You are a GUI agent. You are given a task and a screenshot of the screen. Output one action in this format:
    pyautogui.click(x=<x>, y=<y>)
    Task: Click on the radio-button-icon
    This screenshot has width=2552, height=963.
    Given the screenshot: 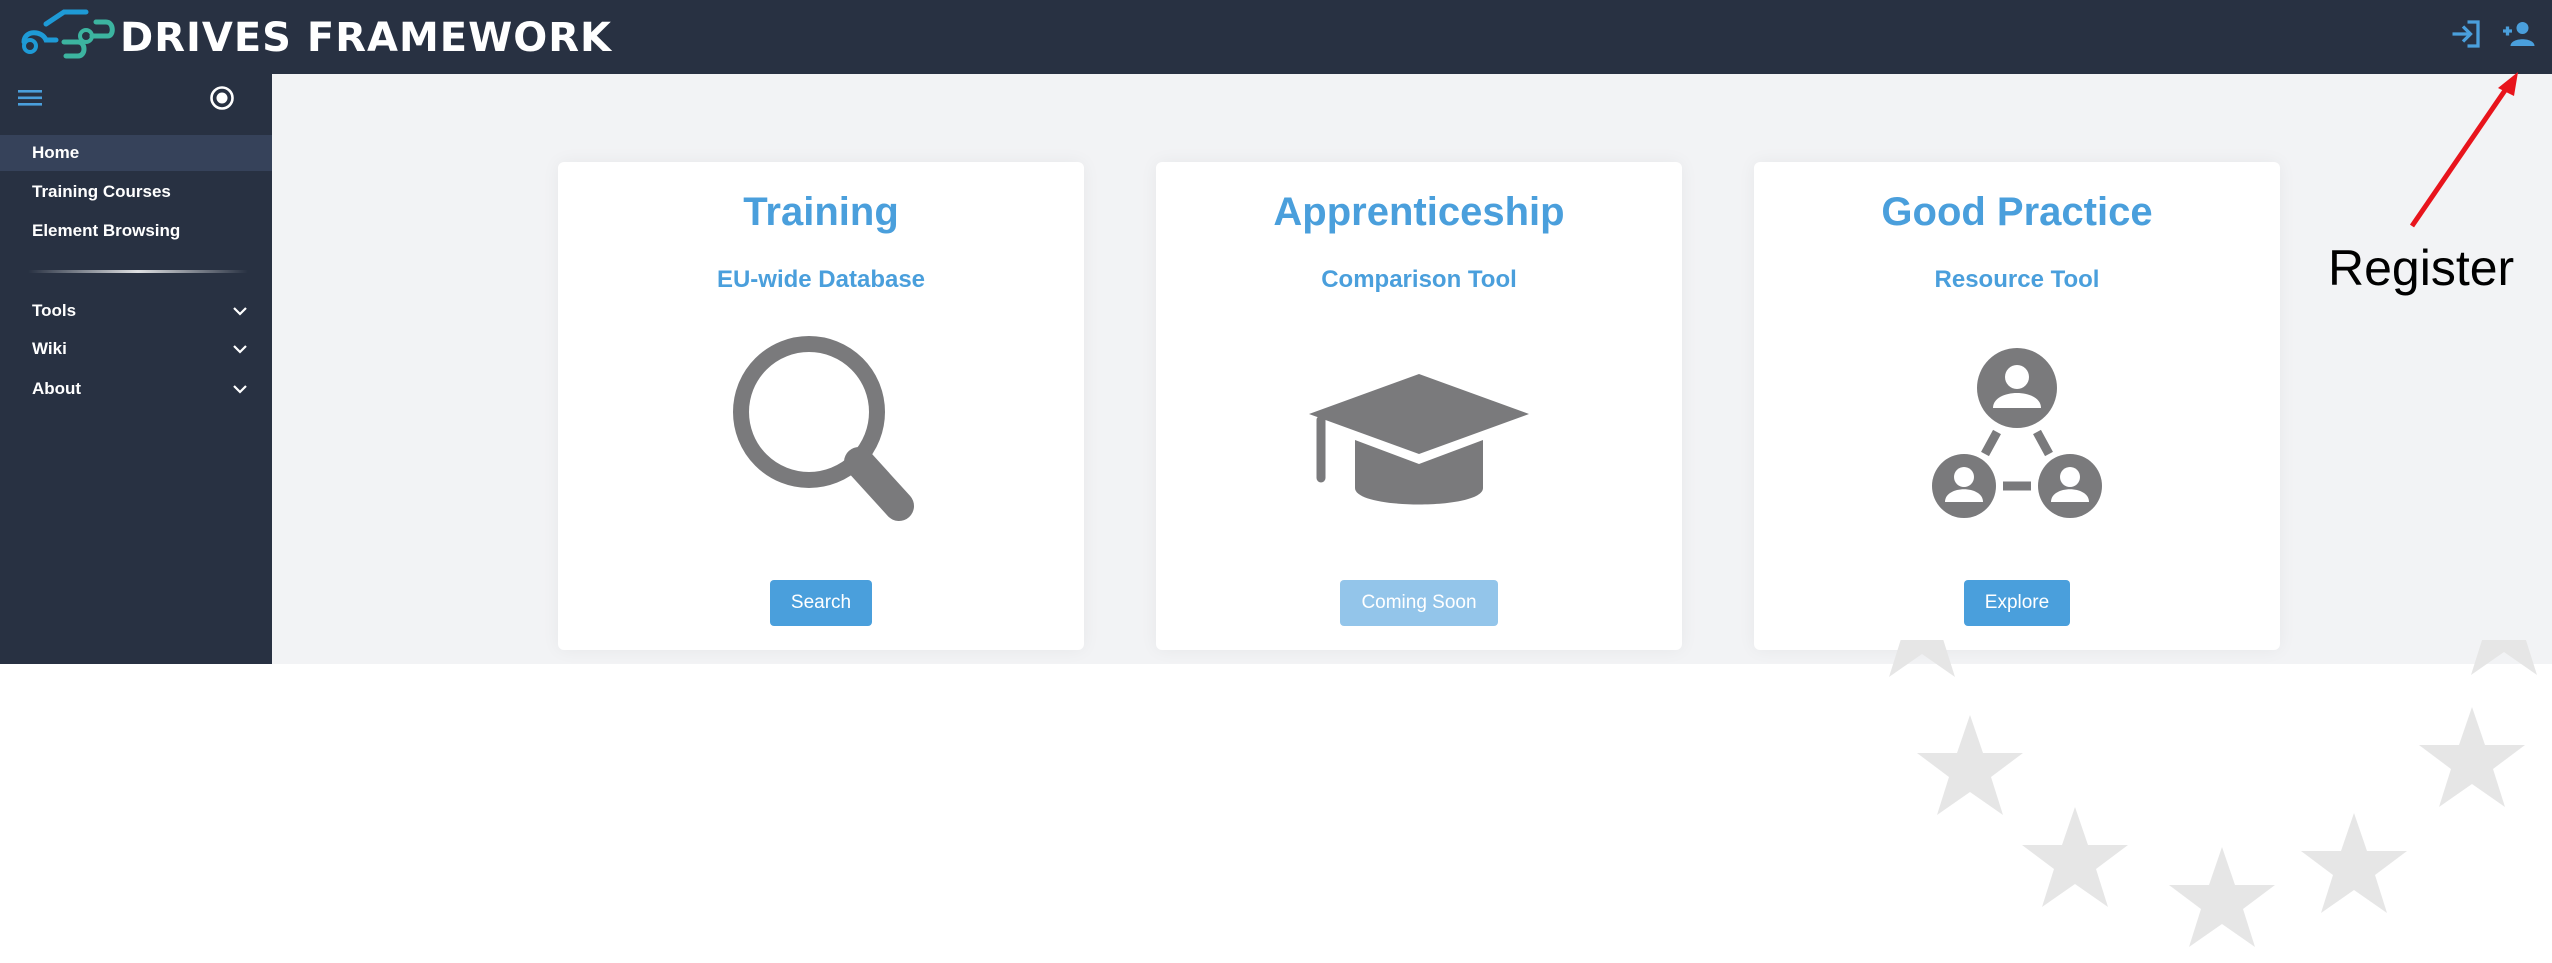 What is the action you would take?
    pyautogui.click(x=222, y=98)
    